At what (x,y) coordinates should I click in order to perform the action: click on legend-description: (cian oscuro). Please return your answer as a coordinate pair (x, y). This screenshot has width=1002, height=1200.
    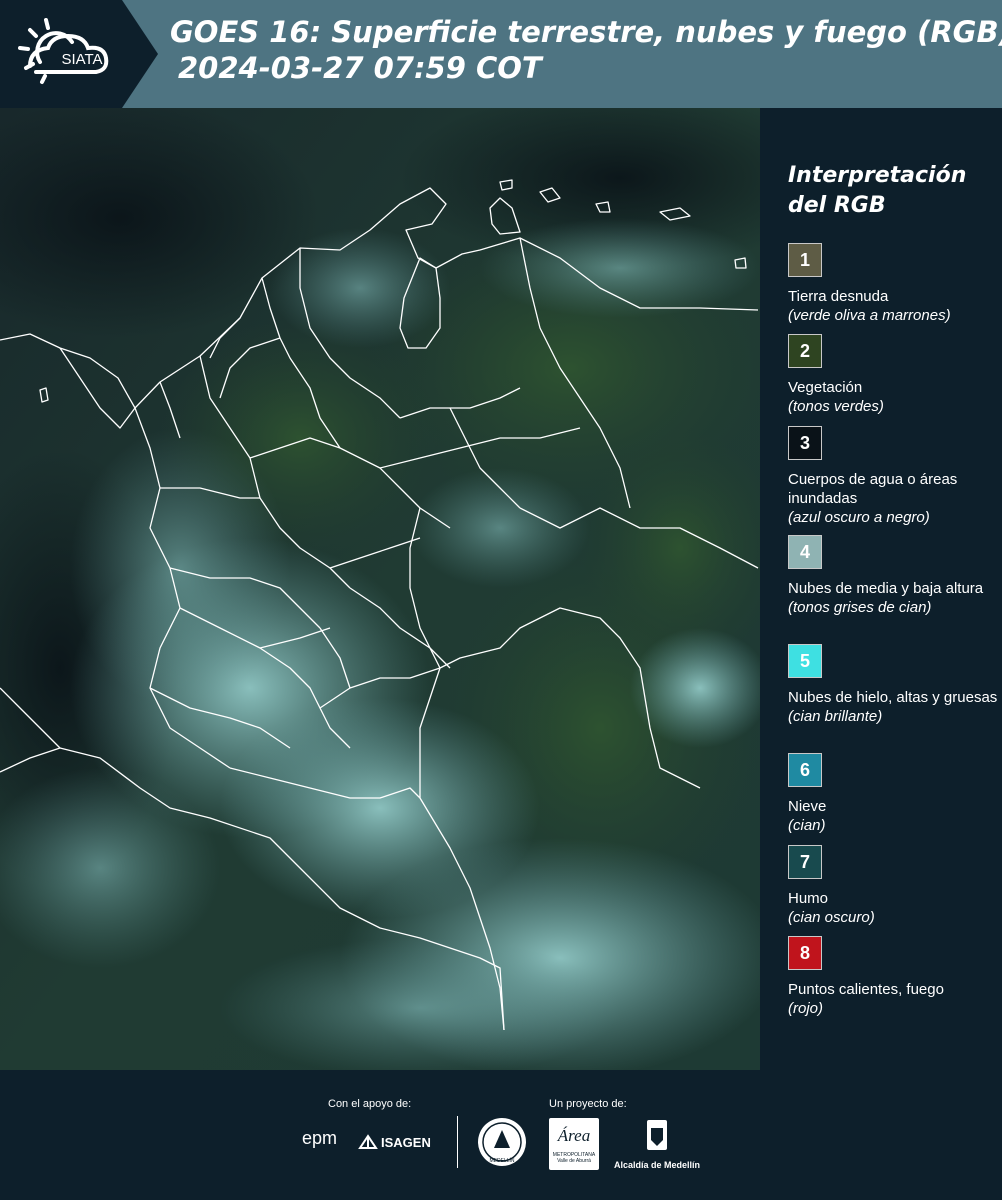
    Looking at the image, I should click on (831, 917).